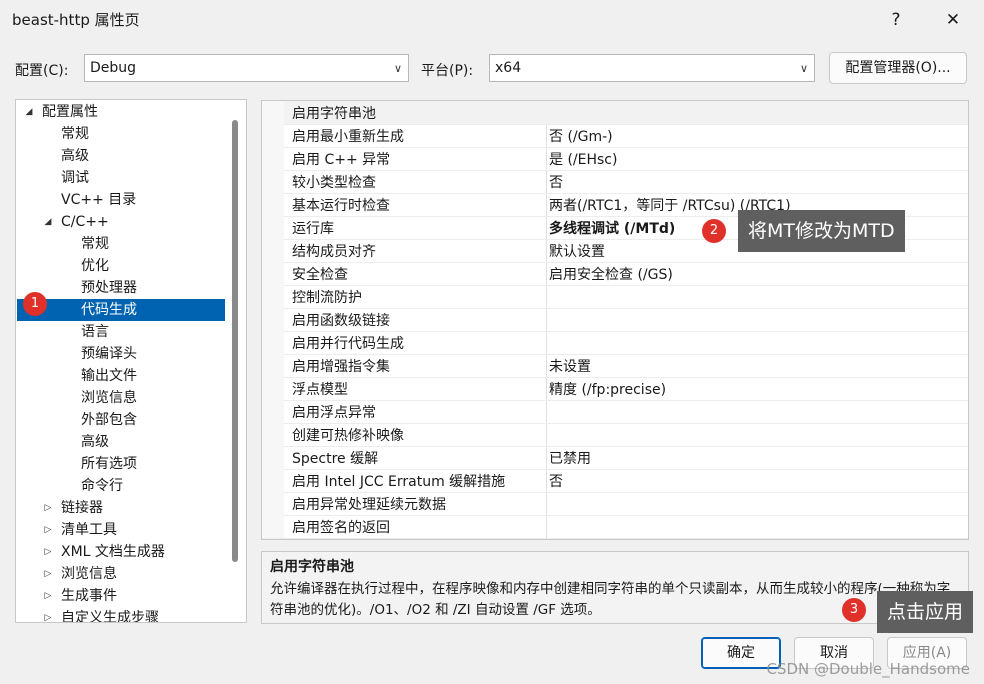 This screenshot has width=984, height=684. Describe the element at coordinates (577, 251) in the screenshot. I see `property-value: 默认设置` at that location.